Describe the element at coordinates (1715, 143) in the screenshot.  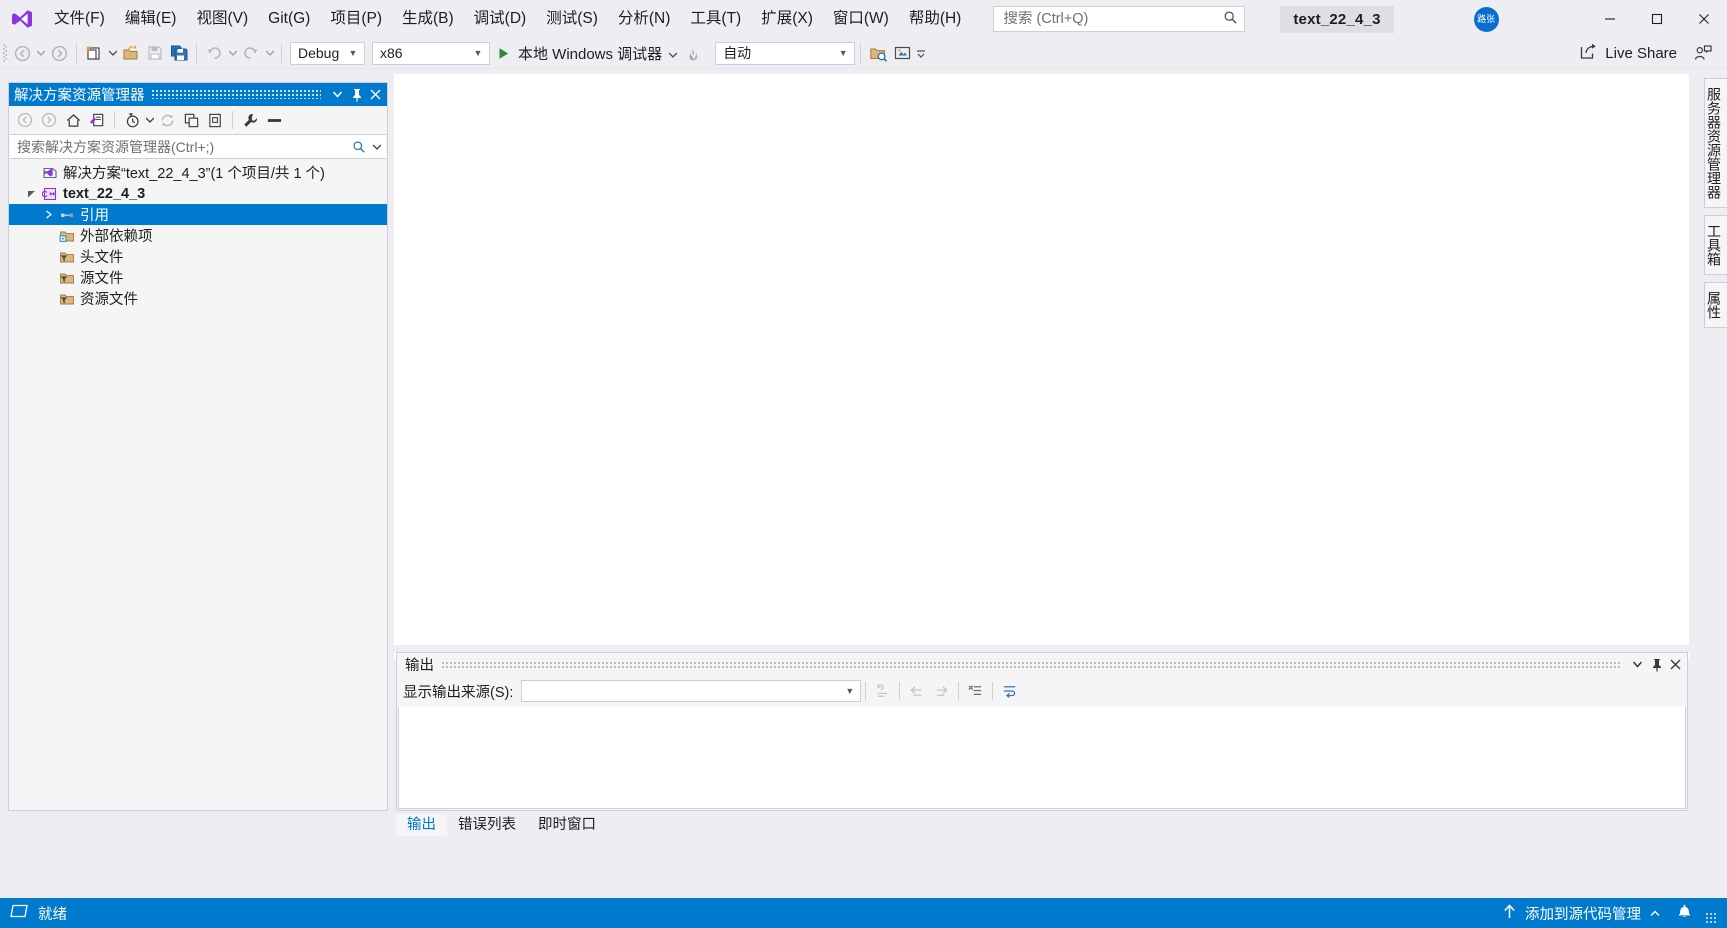
I see `vtab-server-explorer: 服务器资源管理器` at that location.